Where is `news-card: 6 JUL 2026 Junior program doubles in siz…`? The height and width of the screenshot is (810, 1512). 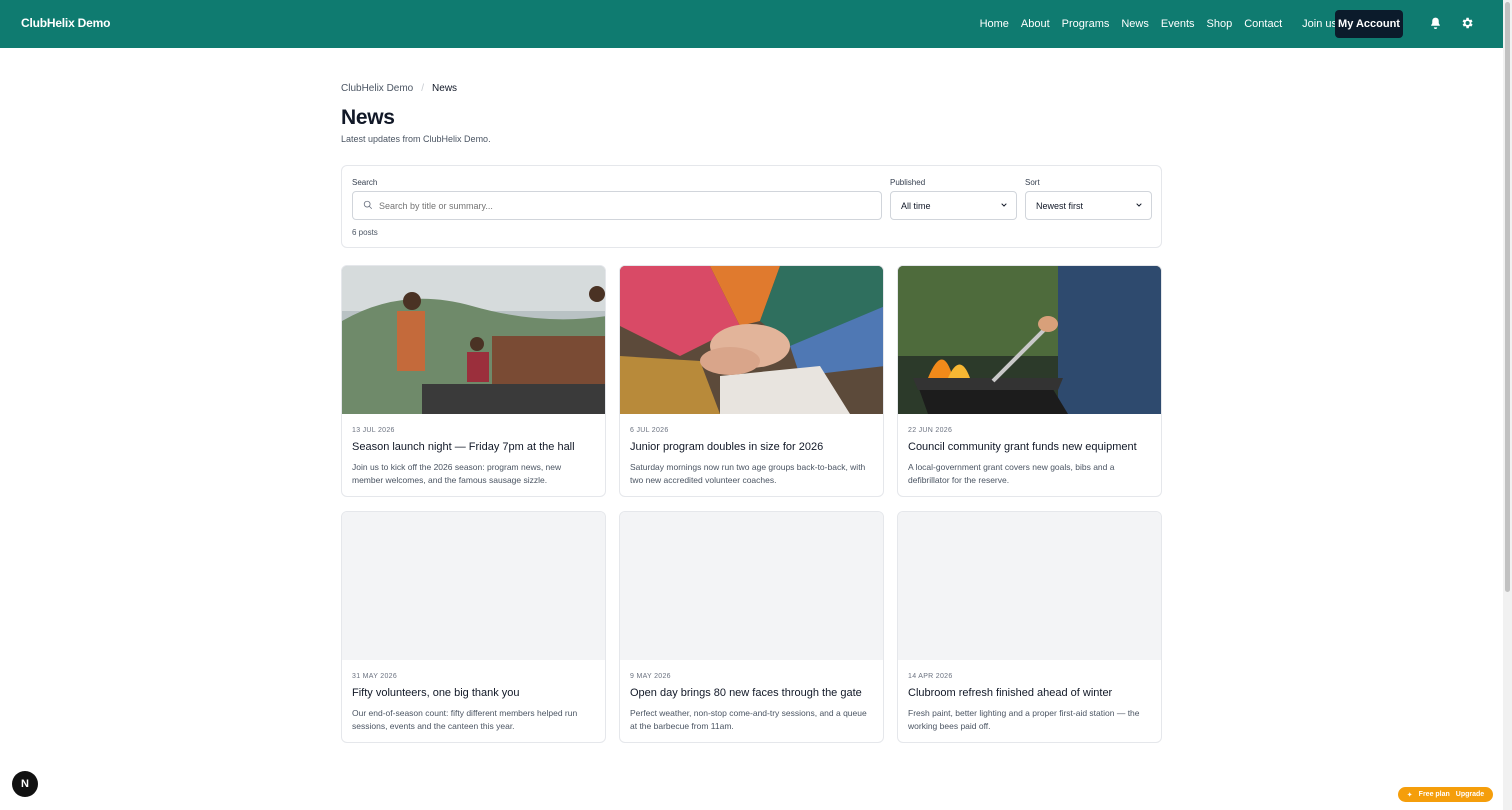 news-card: 6 JUL 2026 Junior program doubles in siz… is located at coordinates (751, 381).